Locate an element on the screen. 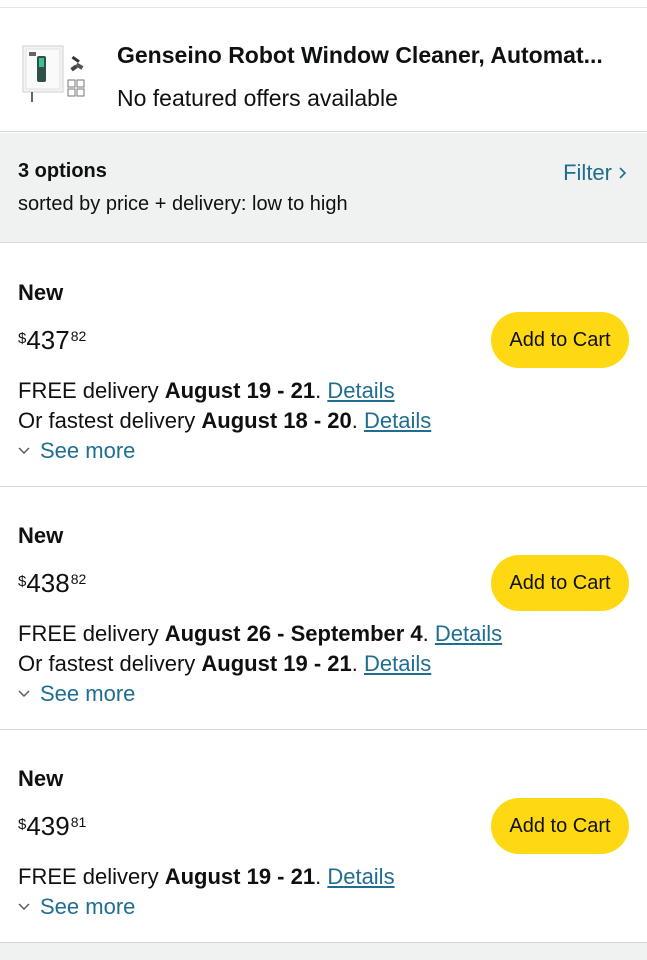 This screenshot has height=960, width=647. filter-label: Filter is located at coordinates (587, 172).